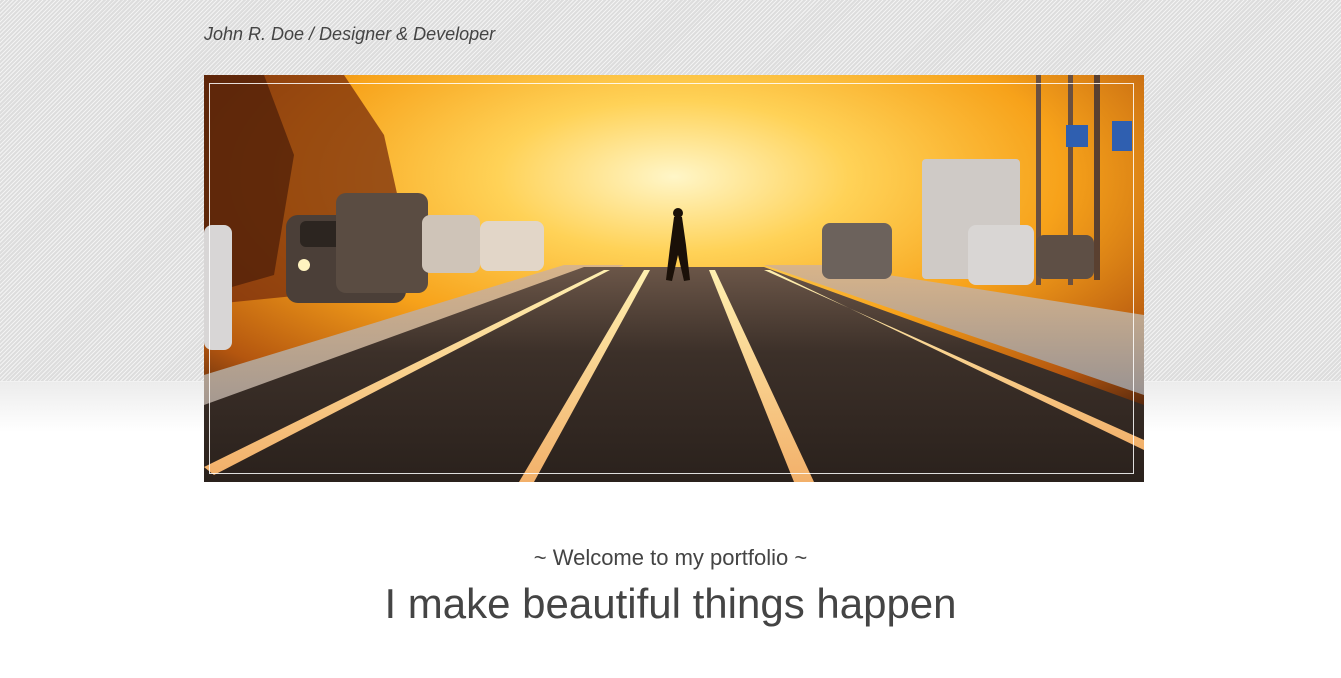  I want to click on car-edge, so click(218, 287).